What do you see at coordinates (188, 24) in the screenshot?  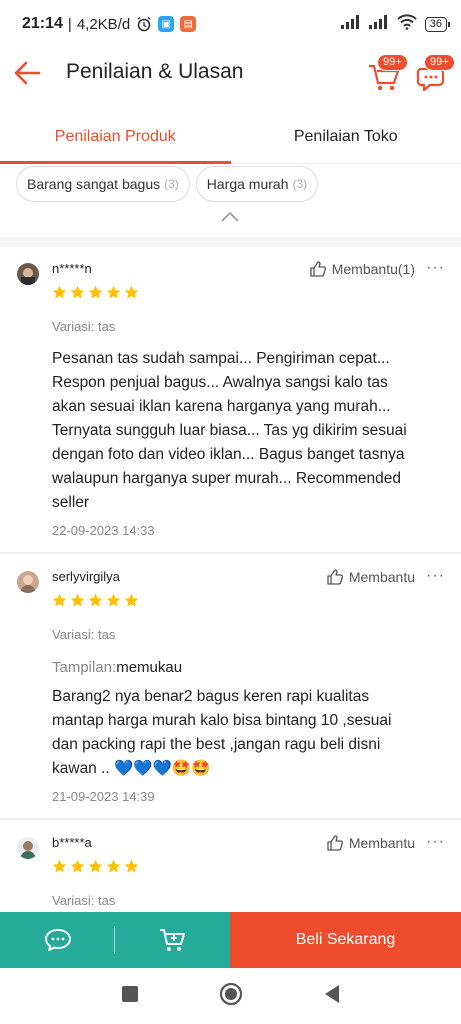 I see `shopee-notification-icon: ▤` at bounding box center [188, 24].